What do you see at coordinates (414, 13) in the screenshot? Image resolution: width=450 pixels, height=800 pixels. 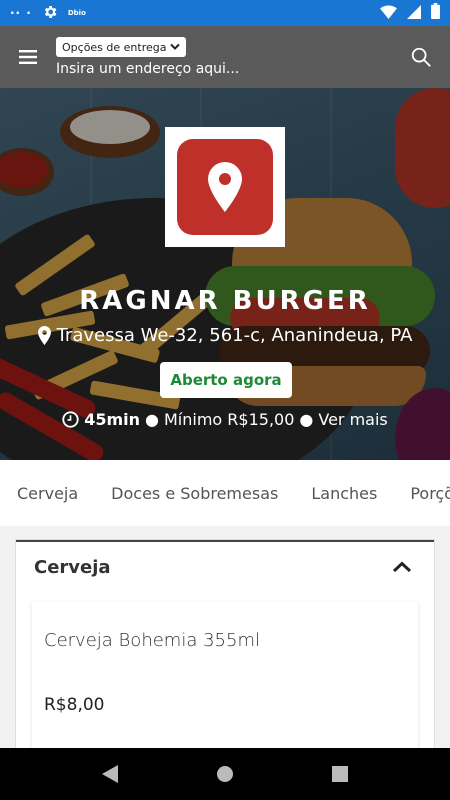 I see `cell-signal-icon` at bounding box center [414, 13].